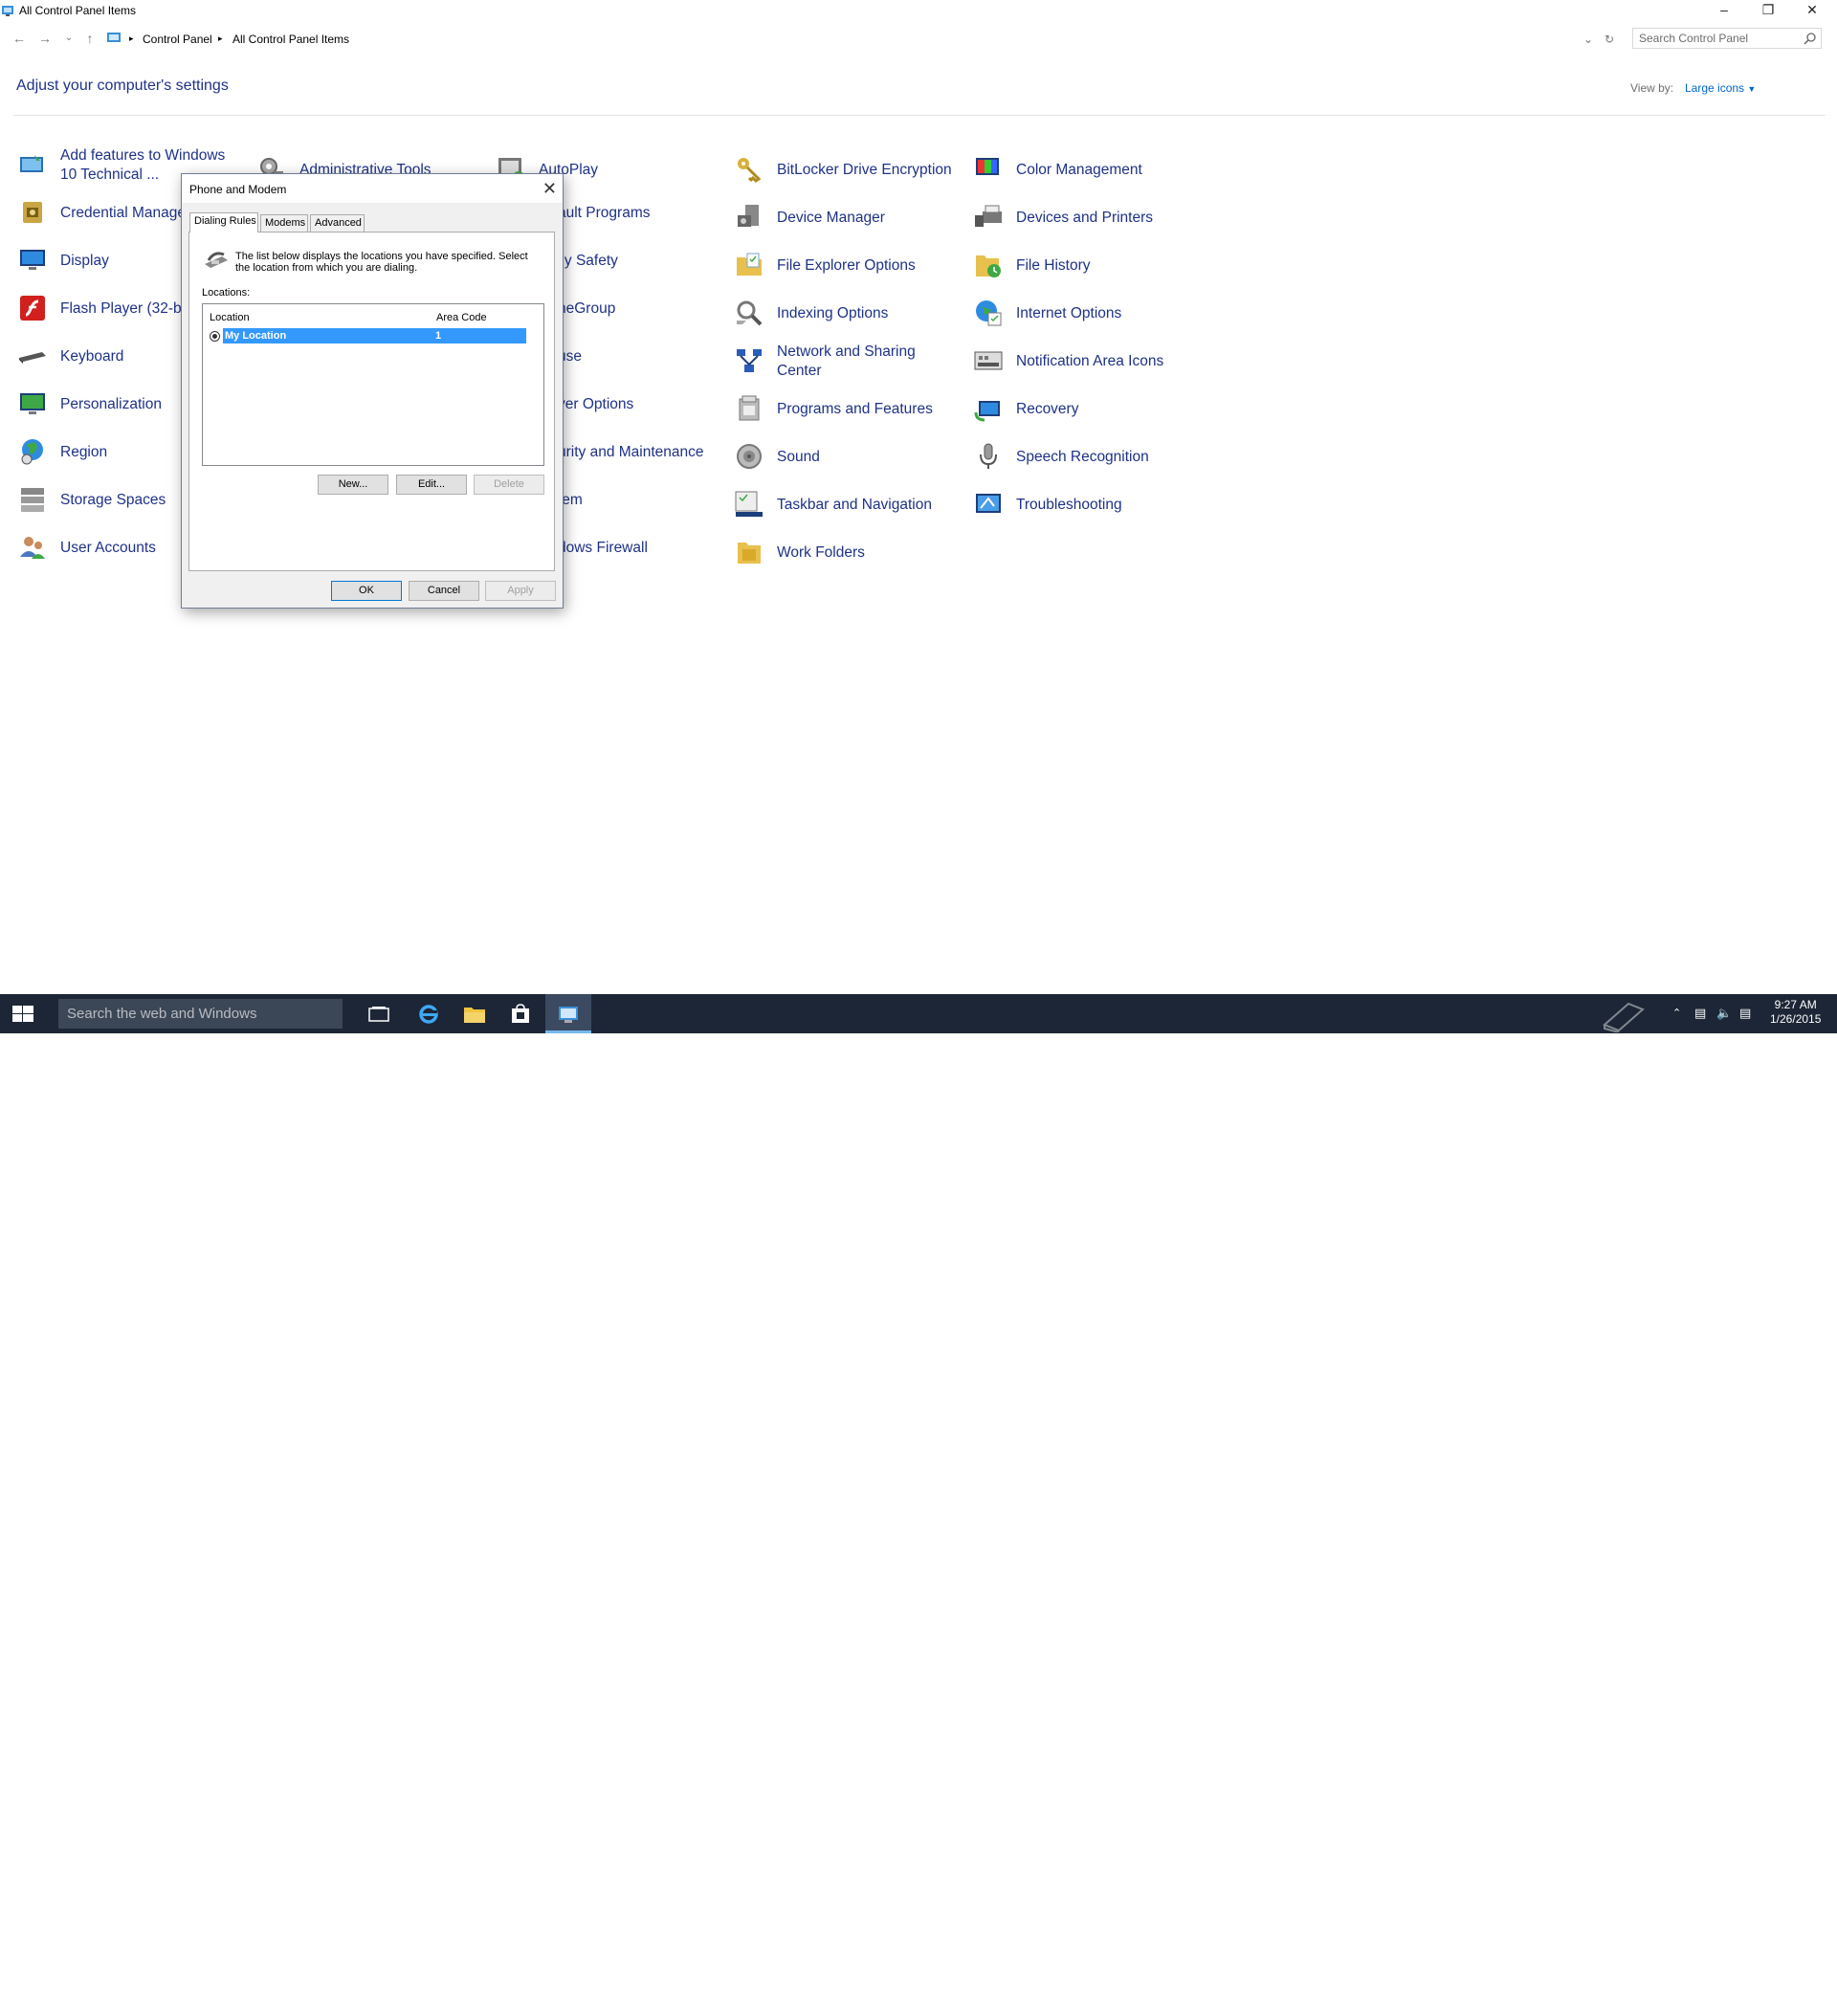  Describe the element at coordinates (23, 1014) in the screenshot. I see `start-button` at that location.